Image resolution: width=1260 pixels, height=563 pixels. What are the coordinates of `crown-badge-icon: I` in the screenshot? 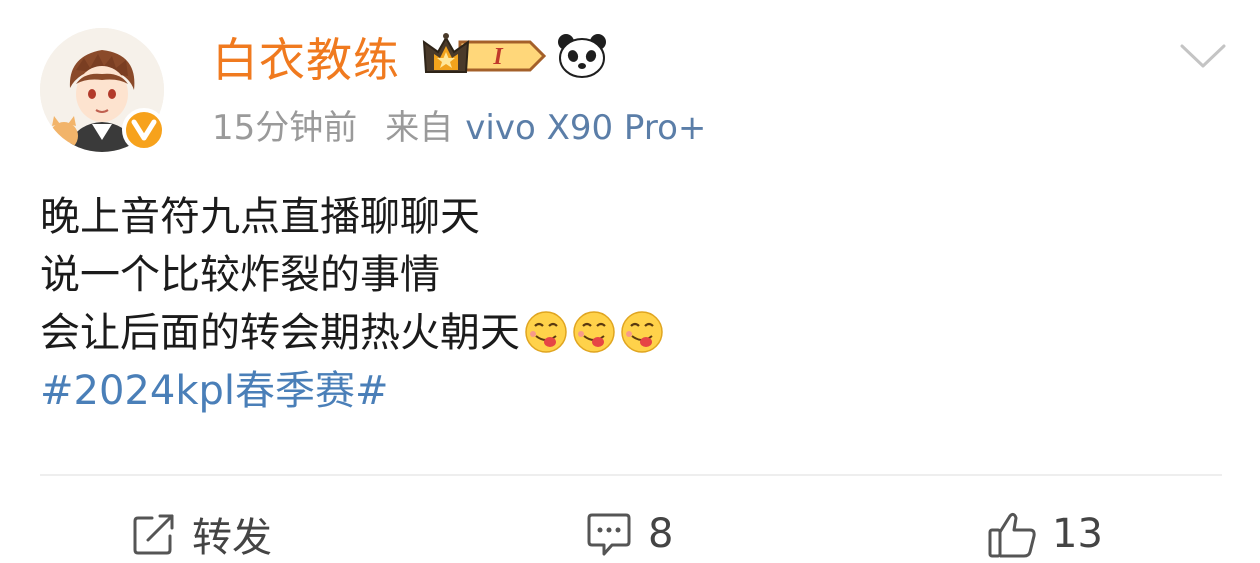 It's located at (484, 56).